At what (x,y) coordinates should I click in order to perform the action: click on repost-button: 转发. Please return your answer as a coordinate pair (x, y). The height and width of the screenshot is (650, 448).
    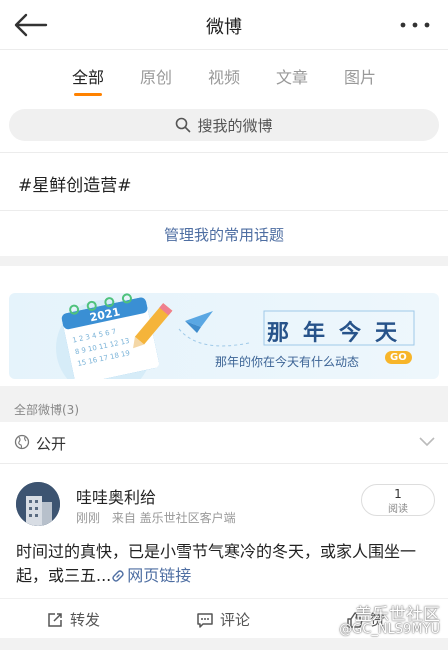
    Looking at the image, I should click on (73, 619).